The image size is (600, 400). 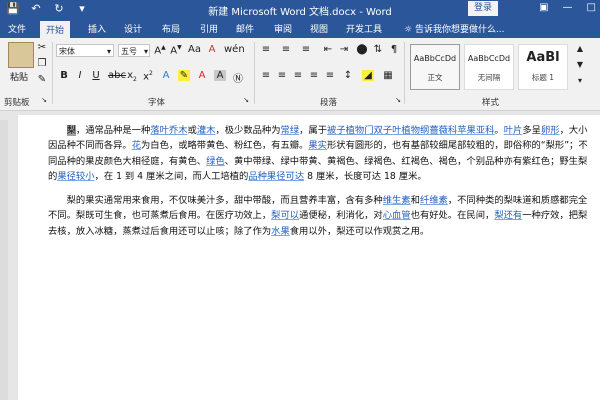 I want to click on tab-layout: 布局, so click(x=171, y=28).